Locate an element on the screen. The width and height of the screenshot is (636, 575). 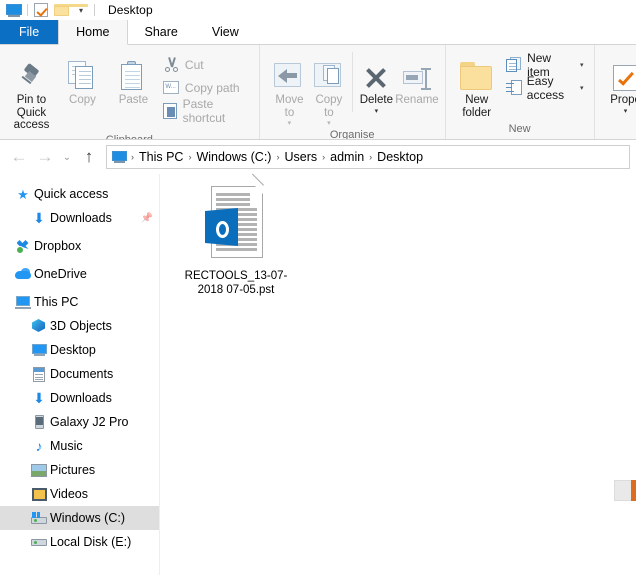
sidebar-item-downloads: ⬇ Downloads is located at coordinates (79, 398).